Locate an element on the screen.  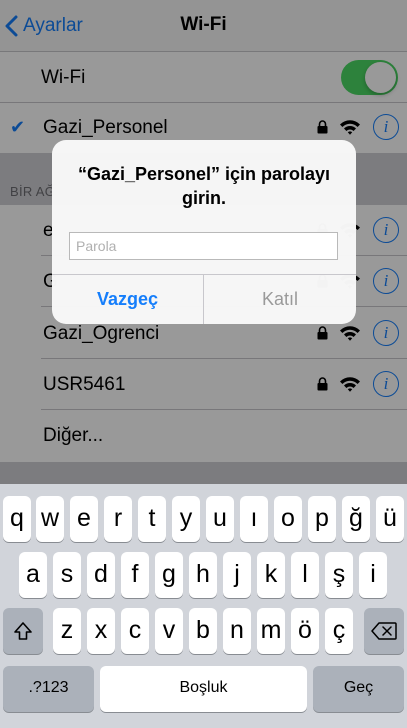
key-o: o is located at coordinates (288, 519).